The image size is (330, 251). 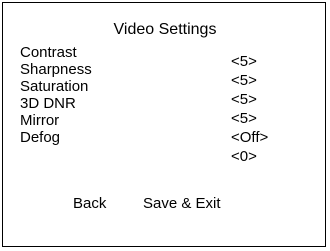 What do you see at coordinates (249, 80) in the screenshot?
I see `sharpness-value: <5>` at bounding box center [249, 80].